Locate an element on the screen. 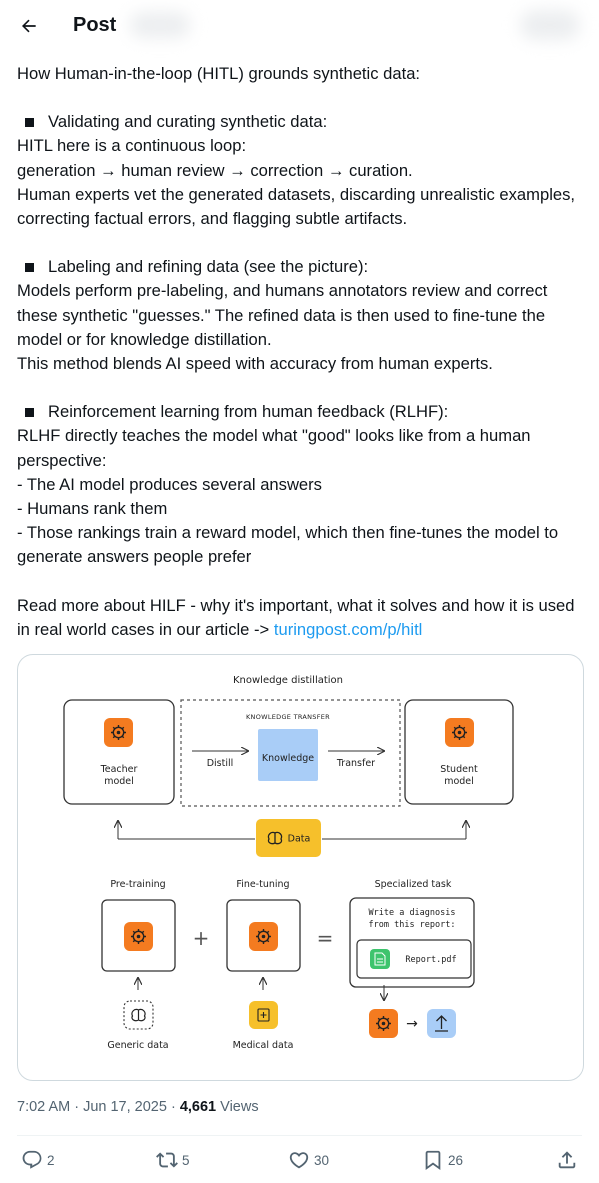  kt-label: KNOWLEDGE TRANSFER is located at coordinates (288, 717).